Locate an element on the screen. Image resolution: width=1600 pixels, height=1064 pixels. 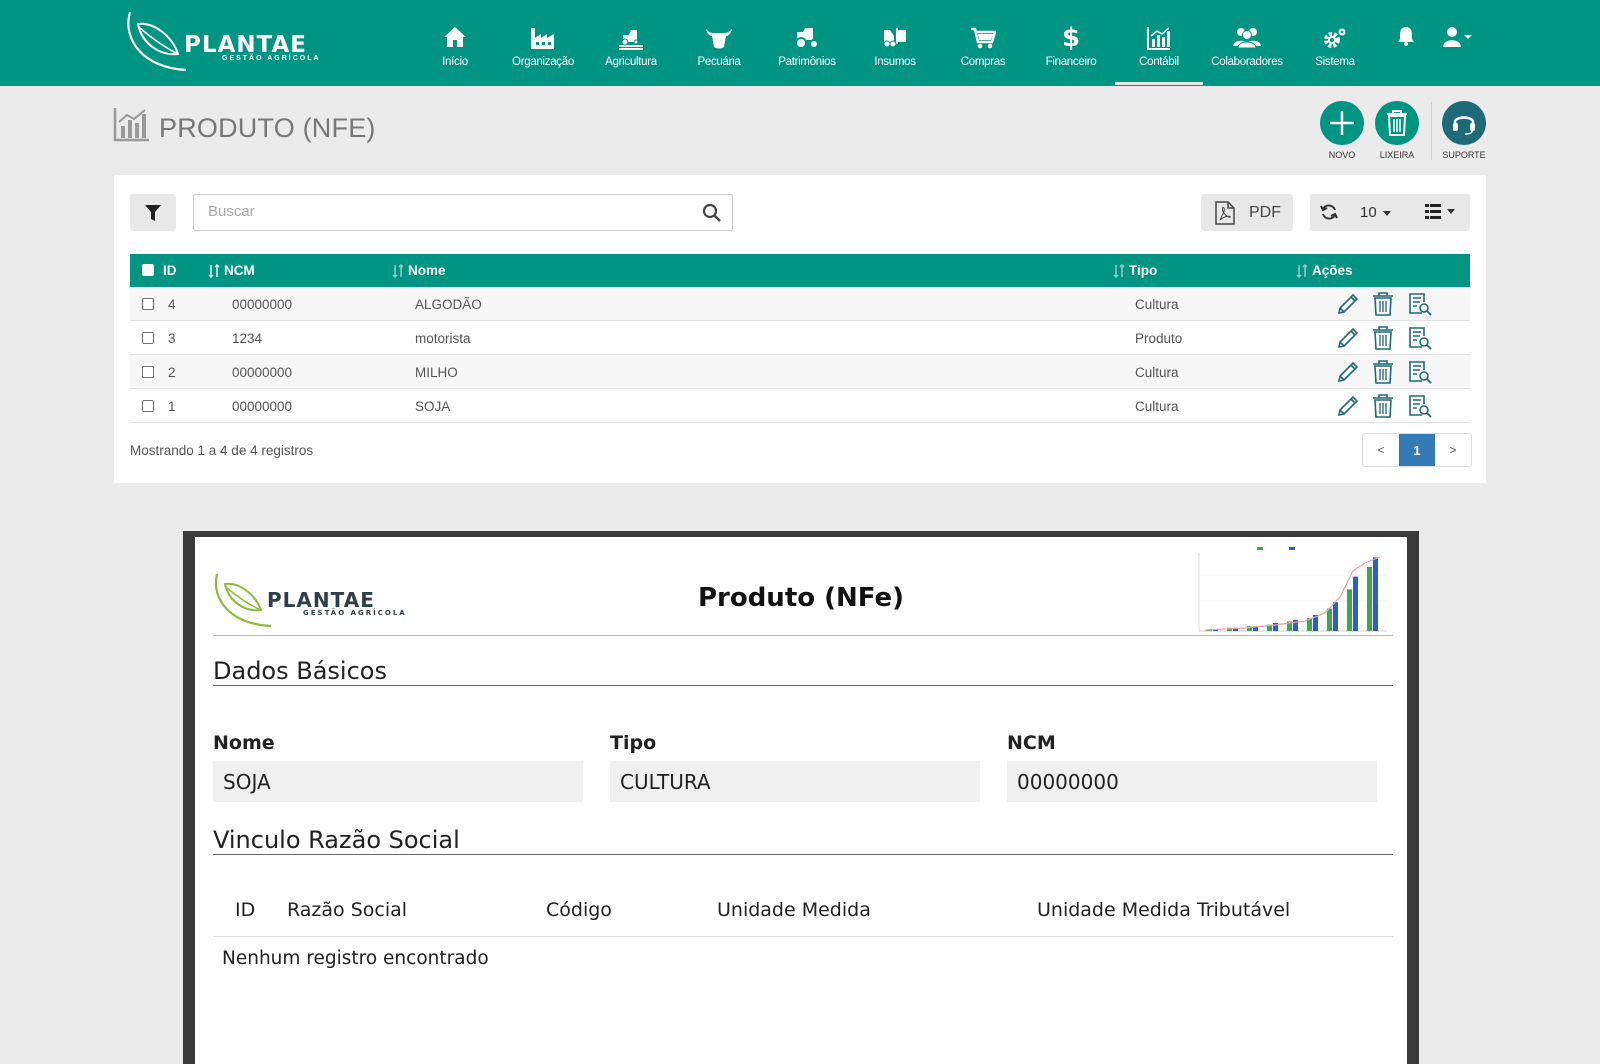
report-col-codigo: Código is located at coordinates (579, 910).